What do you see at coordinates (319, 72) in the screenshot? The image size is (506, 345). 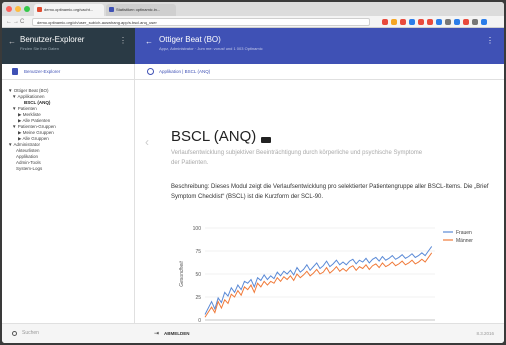 I see `breadcrumb: Applikation | BSCL (ANQ)` at bounding box center [319, 72].